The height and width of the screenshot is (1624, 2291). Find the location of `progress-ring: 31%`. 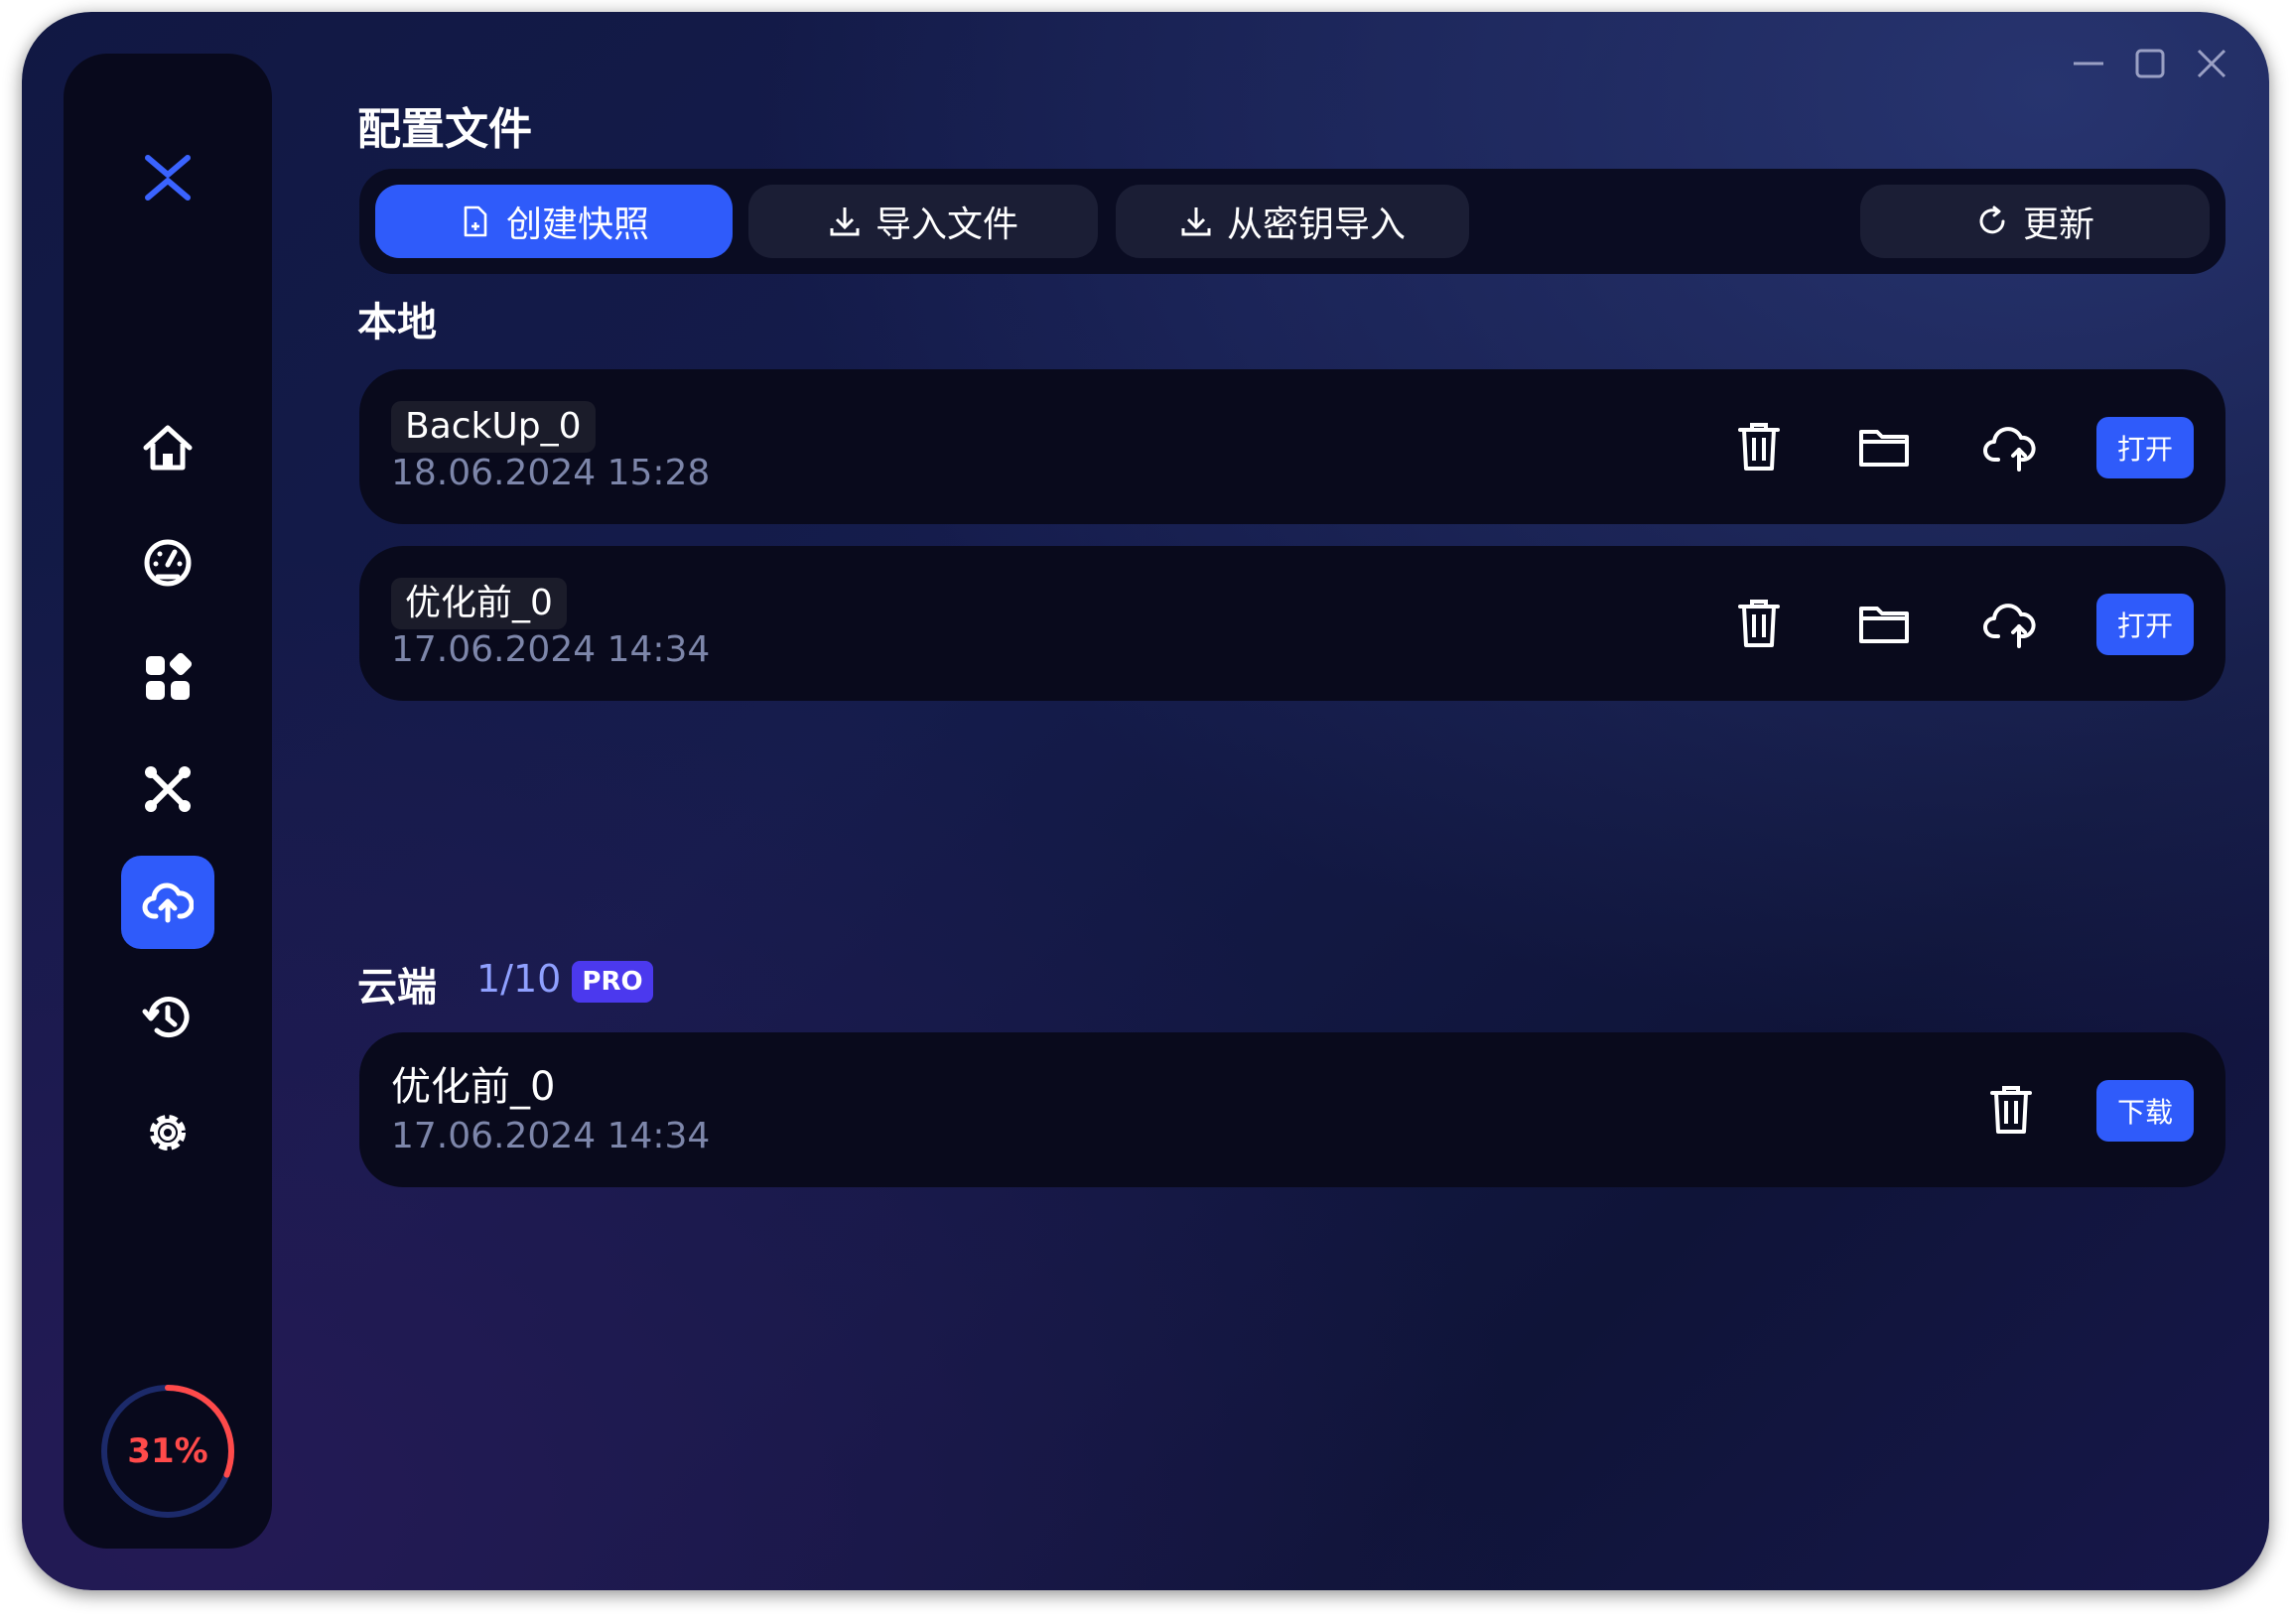

progress-ring: 31% is located at coordinates (167, 1451).